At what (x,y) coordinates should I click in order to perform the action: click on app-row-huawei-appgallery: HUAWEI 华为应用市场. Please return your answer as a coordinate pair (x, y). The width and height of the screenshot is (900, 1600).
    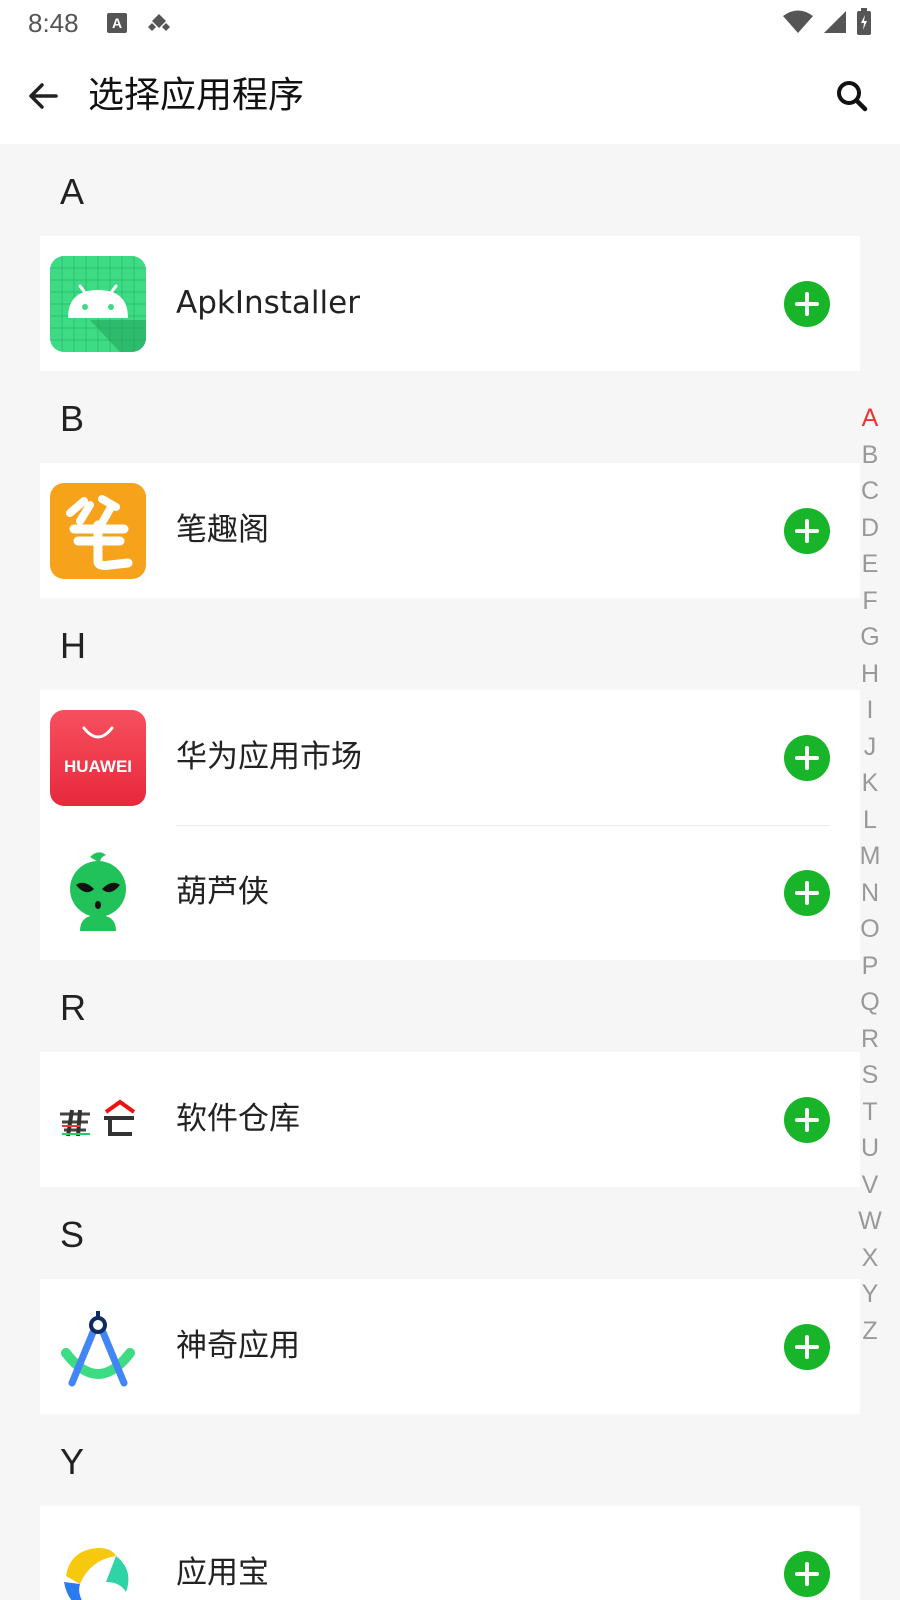
    Looking at the image, I should click on (450, 757).